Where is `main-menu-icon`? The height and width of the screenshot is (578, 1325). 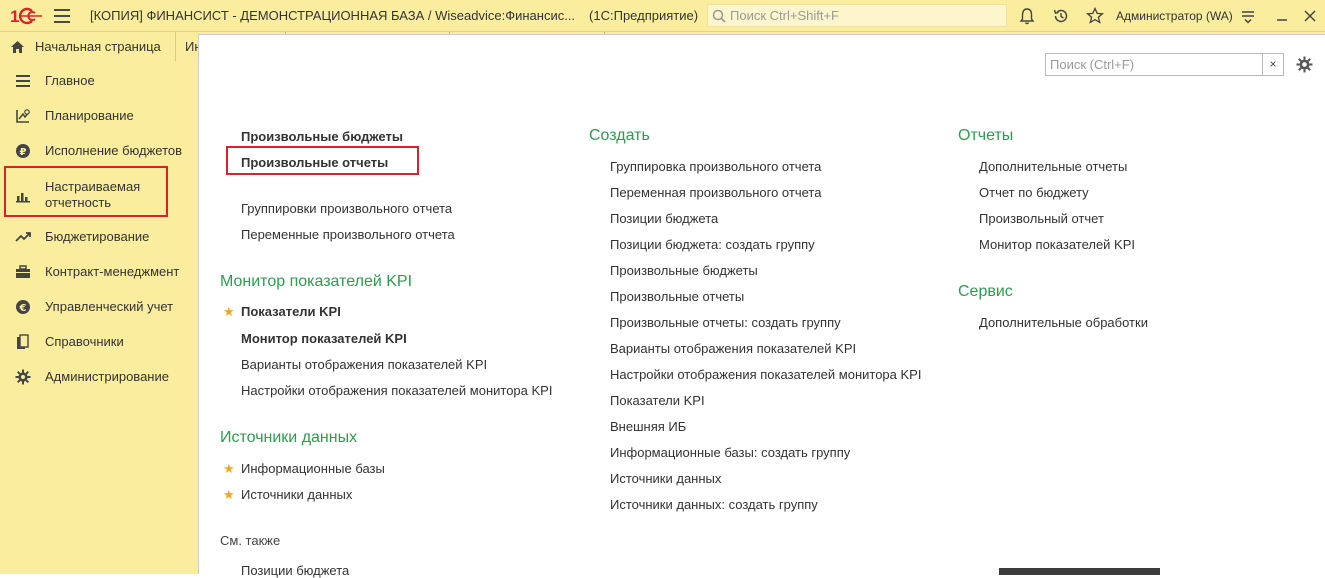 main-menu-icon is located at coordinates (62, 16).